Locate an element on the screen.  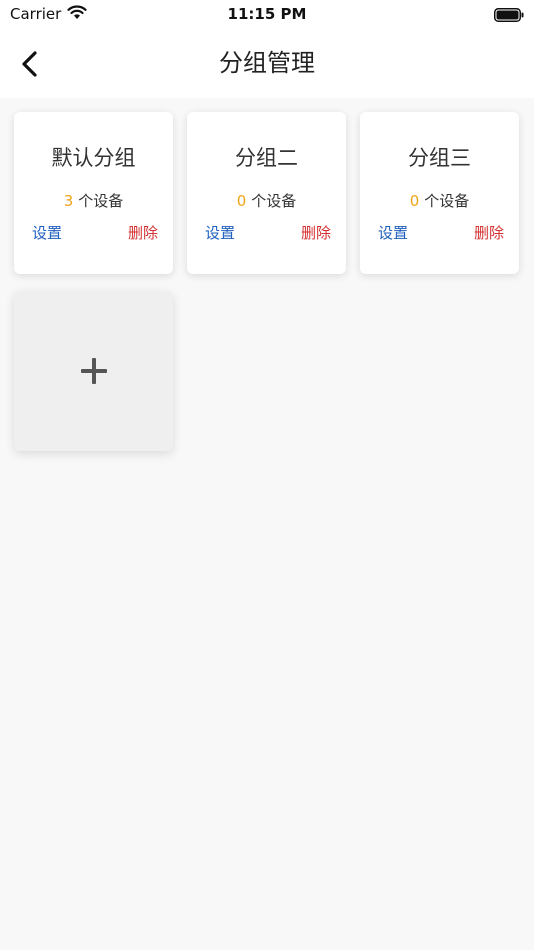
group-card: 分组二 0 个设备 设置 删除 is located at coordinates (266, 193).